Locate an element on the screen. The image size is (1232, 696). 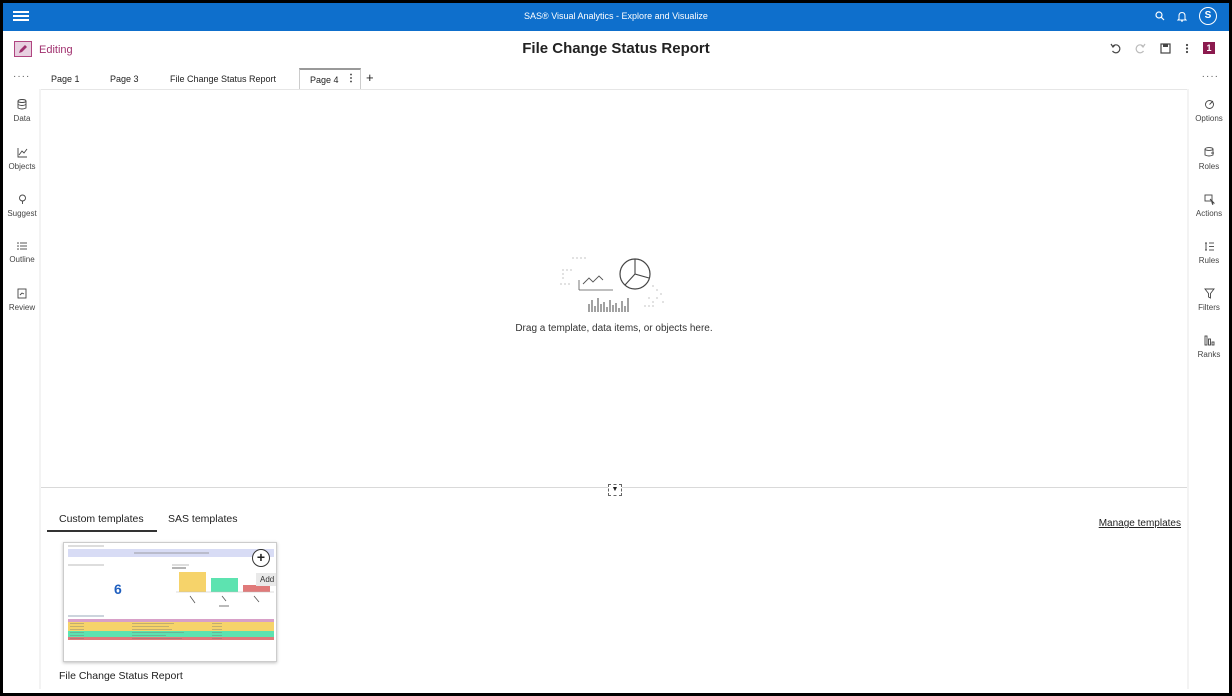
sidebar-item-label: Rules is located at coordinates (1209, 260).